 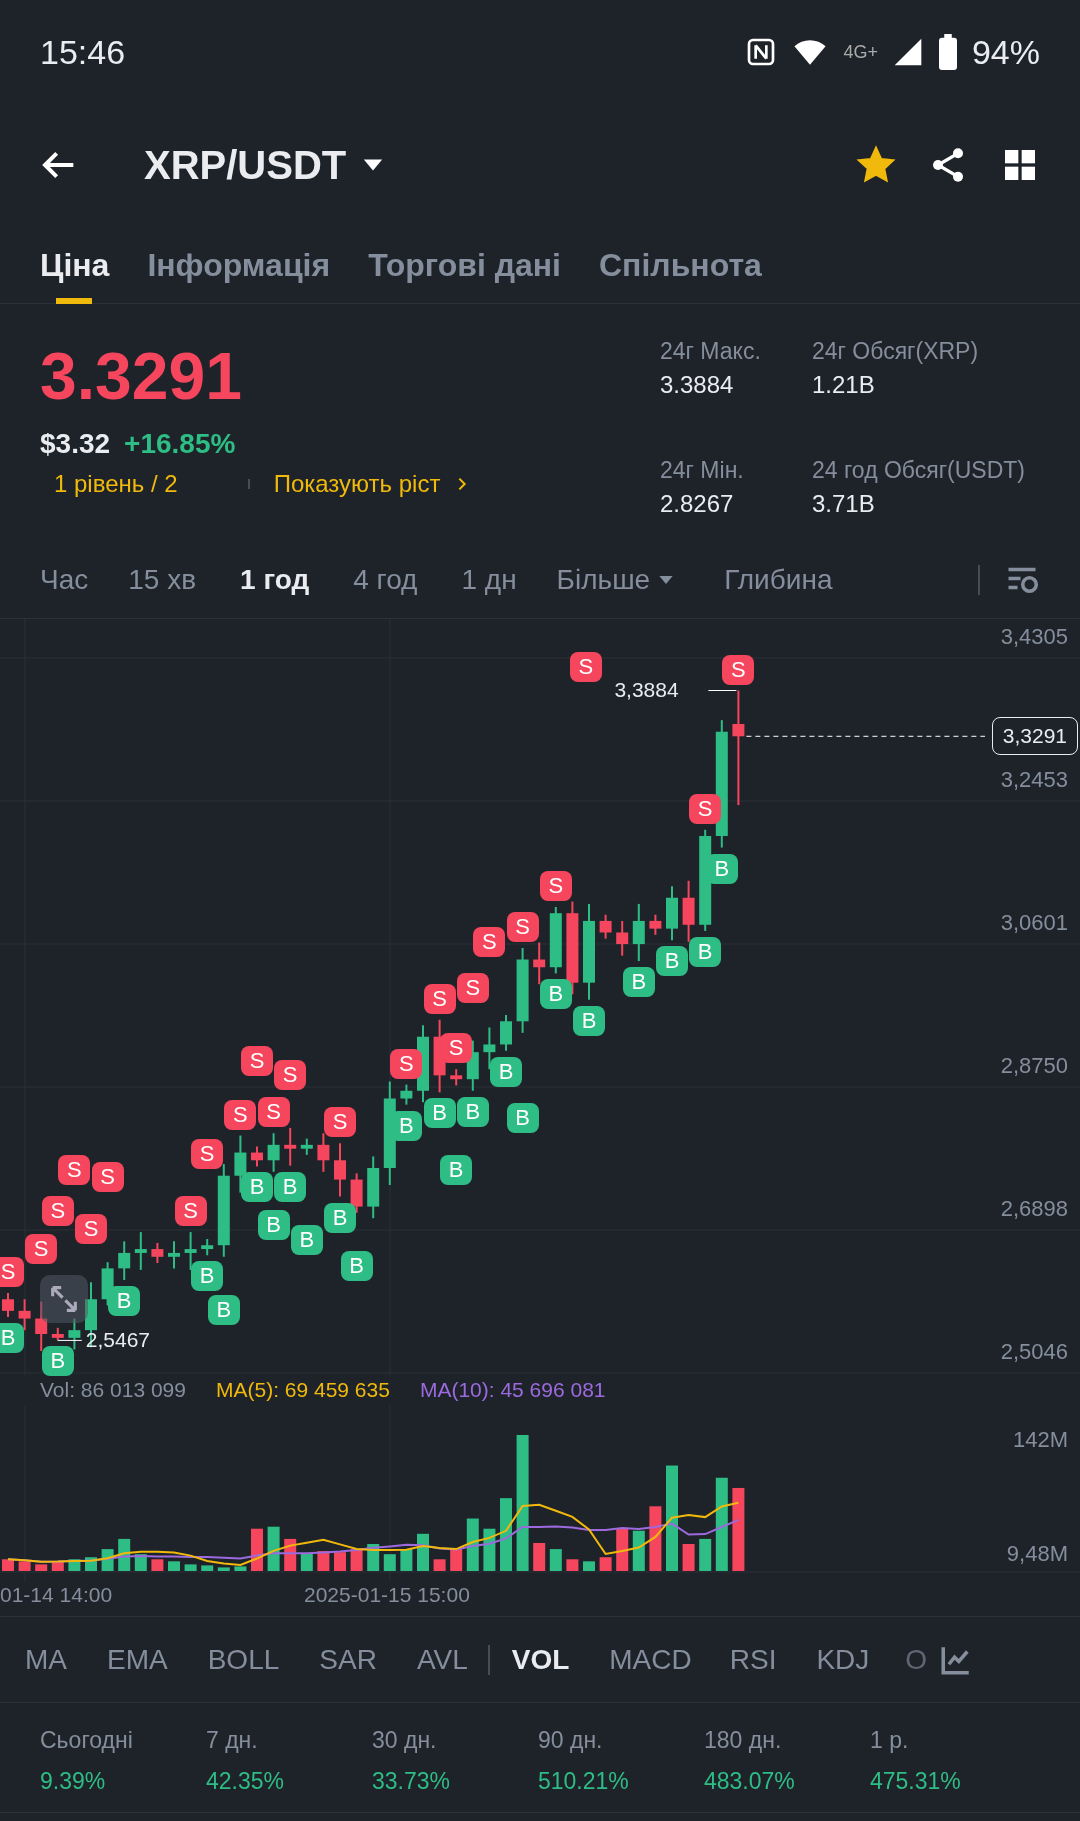 I want to click on leader-line, so click(x=70, y=1340).